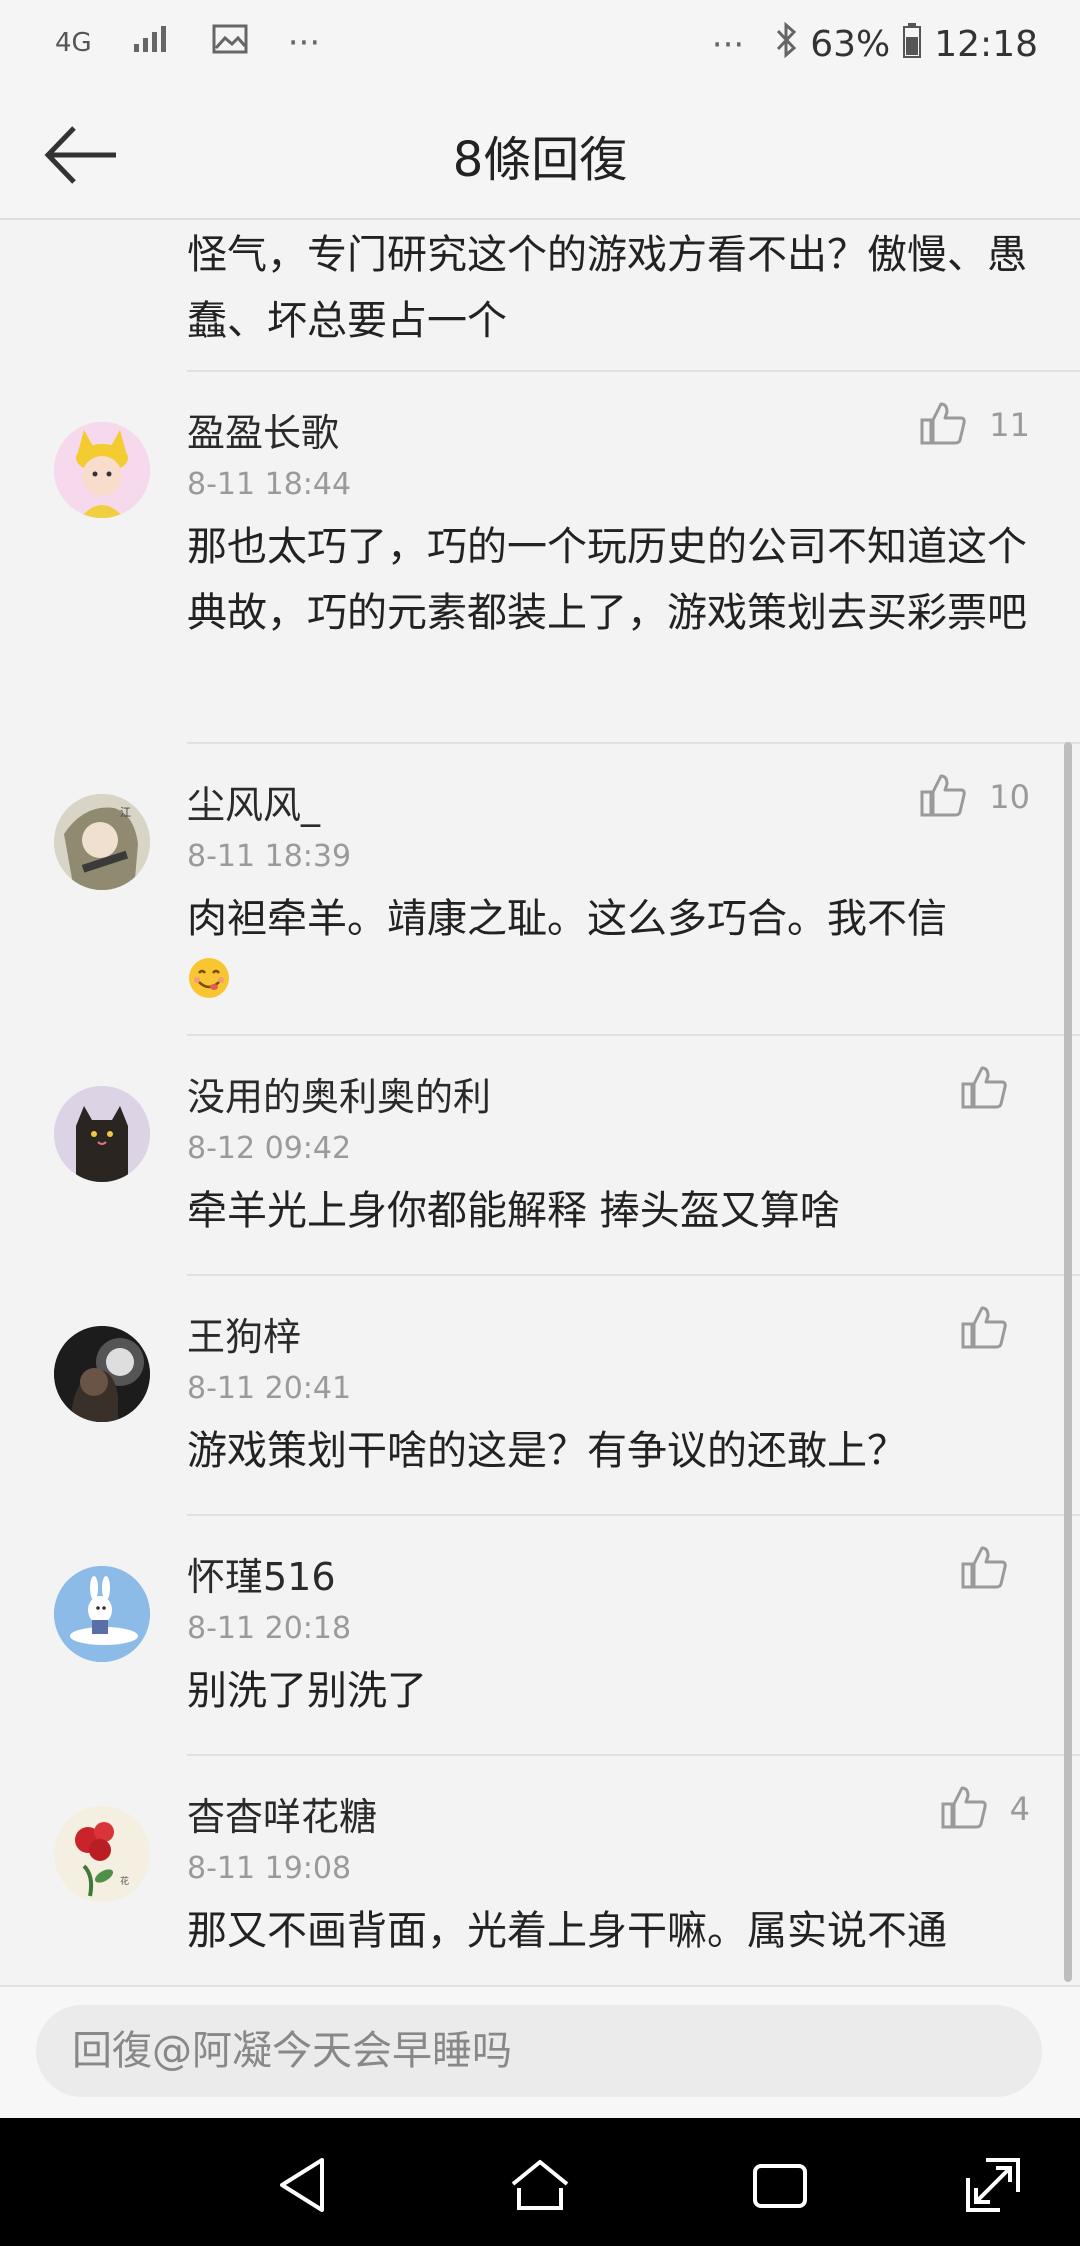 The image size is (1080, 2246). I want to click on like-count: 4, so click(1019, 1809).